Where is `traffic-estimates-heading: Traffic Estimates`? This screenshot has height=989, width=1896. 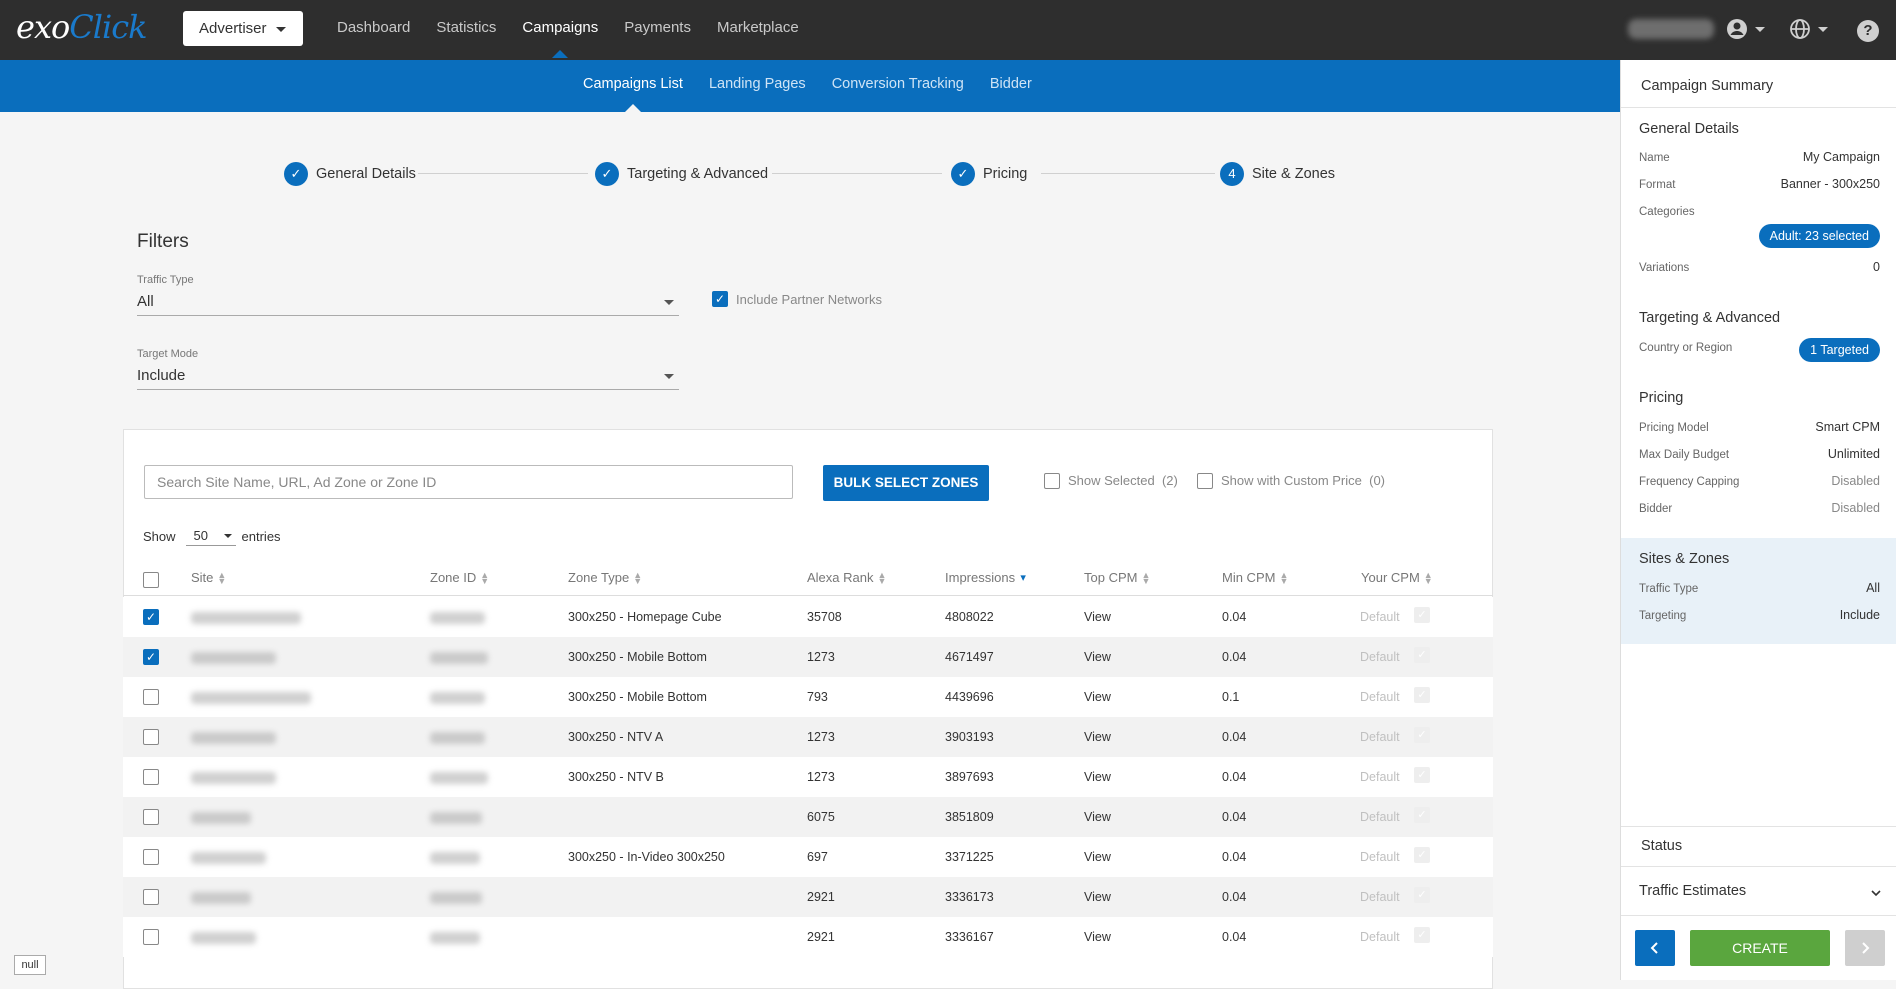 traffic-estimates-heading: Traffic Estimates is located at coordinates (1692, 891).